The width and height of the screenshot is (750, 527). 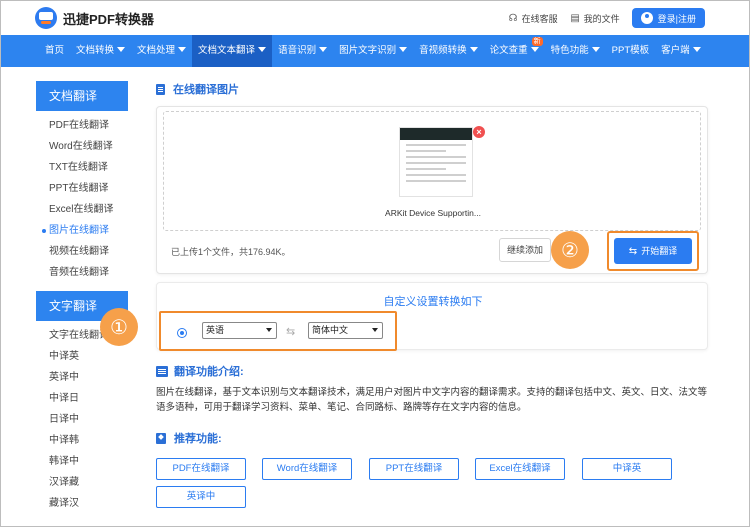 What do you see at coordinates (201, 469) in the screenshot?
I see `recommend-pdf-button: PDF在线翻译` at bounding box center [201, 469].